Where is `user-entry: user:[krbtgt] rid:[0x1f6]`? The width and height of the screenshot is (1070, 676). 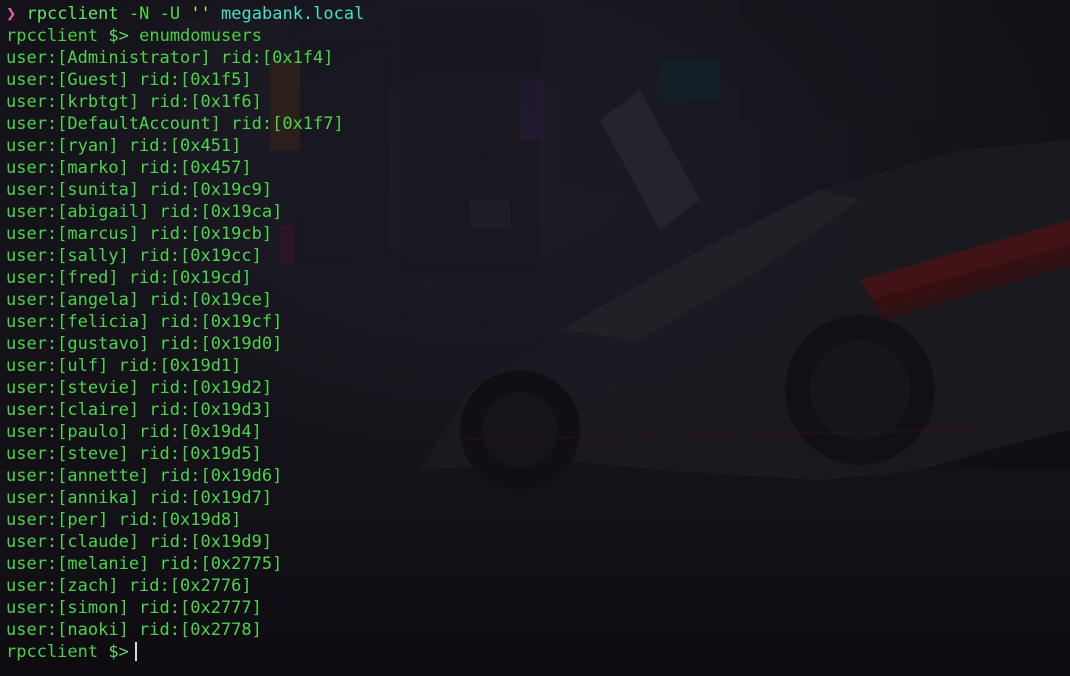
user-entry: user:[krbtgt] rid:[0x1f6] is located at coordinates (134, 102).